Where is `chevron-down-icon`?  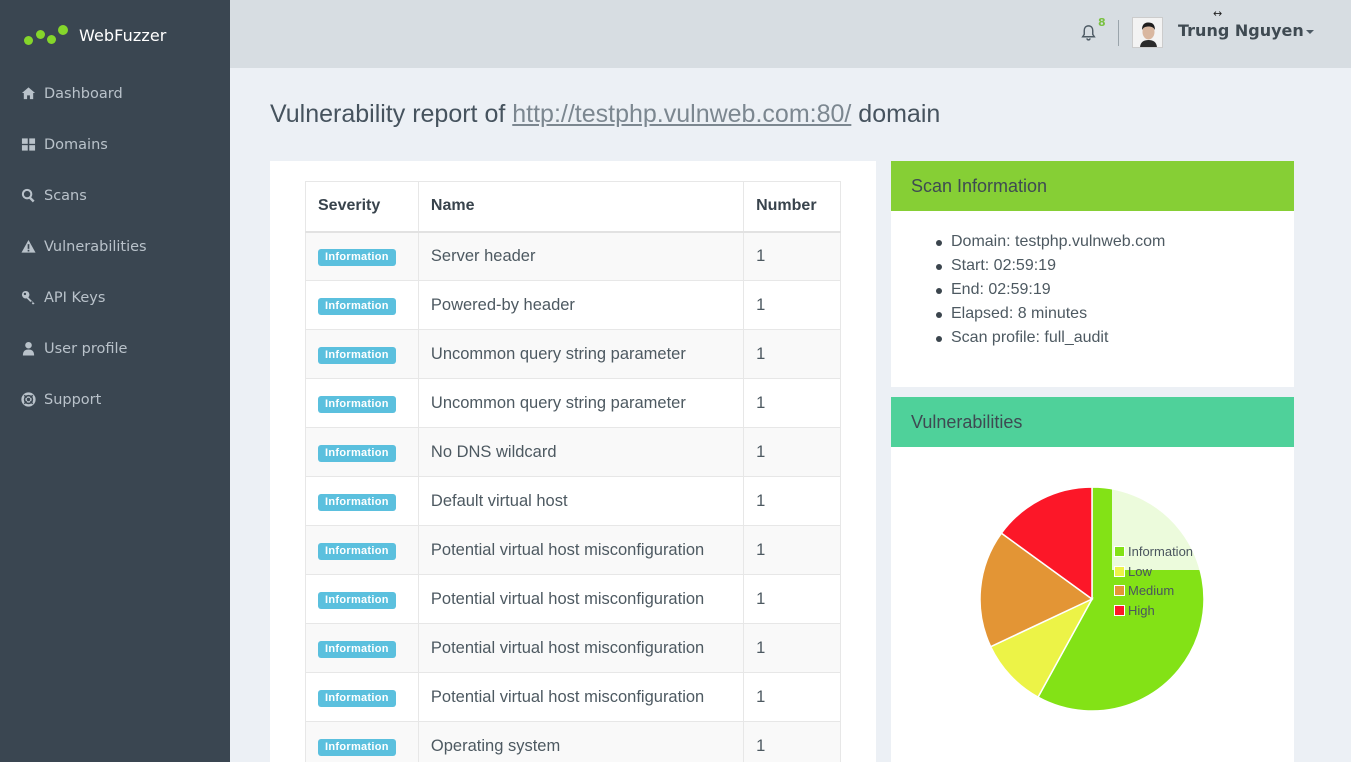 chevron-down-icon is located at coordinates (1310, 32).